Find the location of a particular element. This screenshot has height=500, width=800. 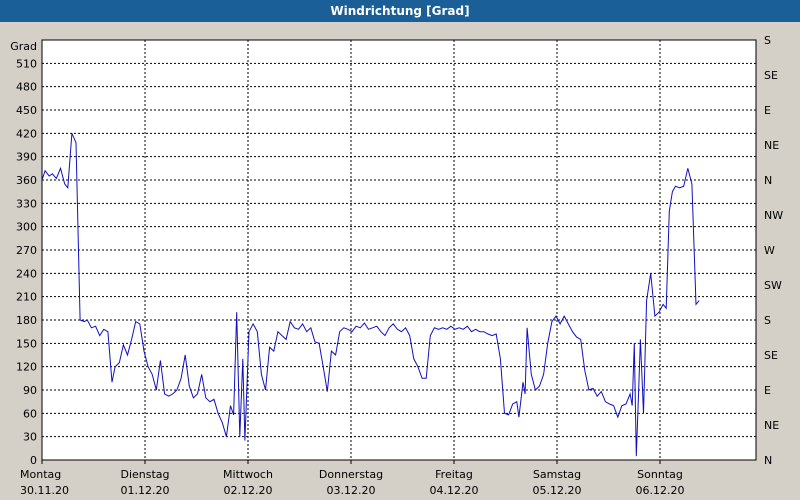

y-tick-label: 510 is located at coordinates (26, 63).